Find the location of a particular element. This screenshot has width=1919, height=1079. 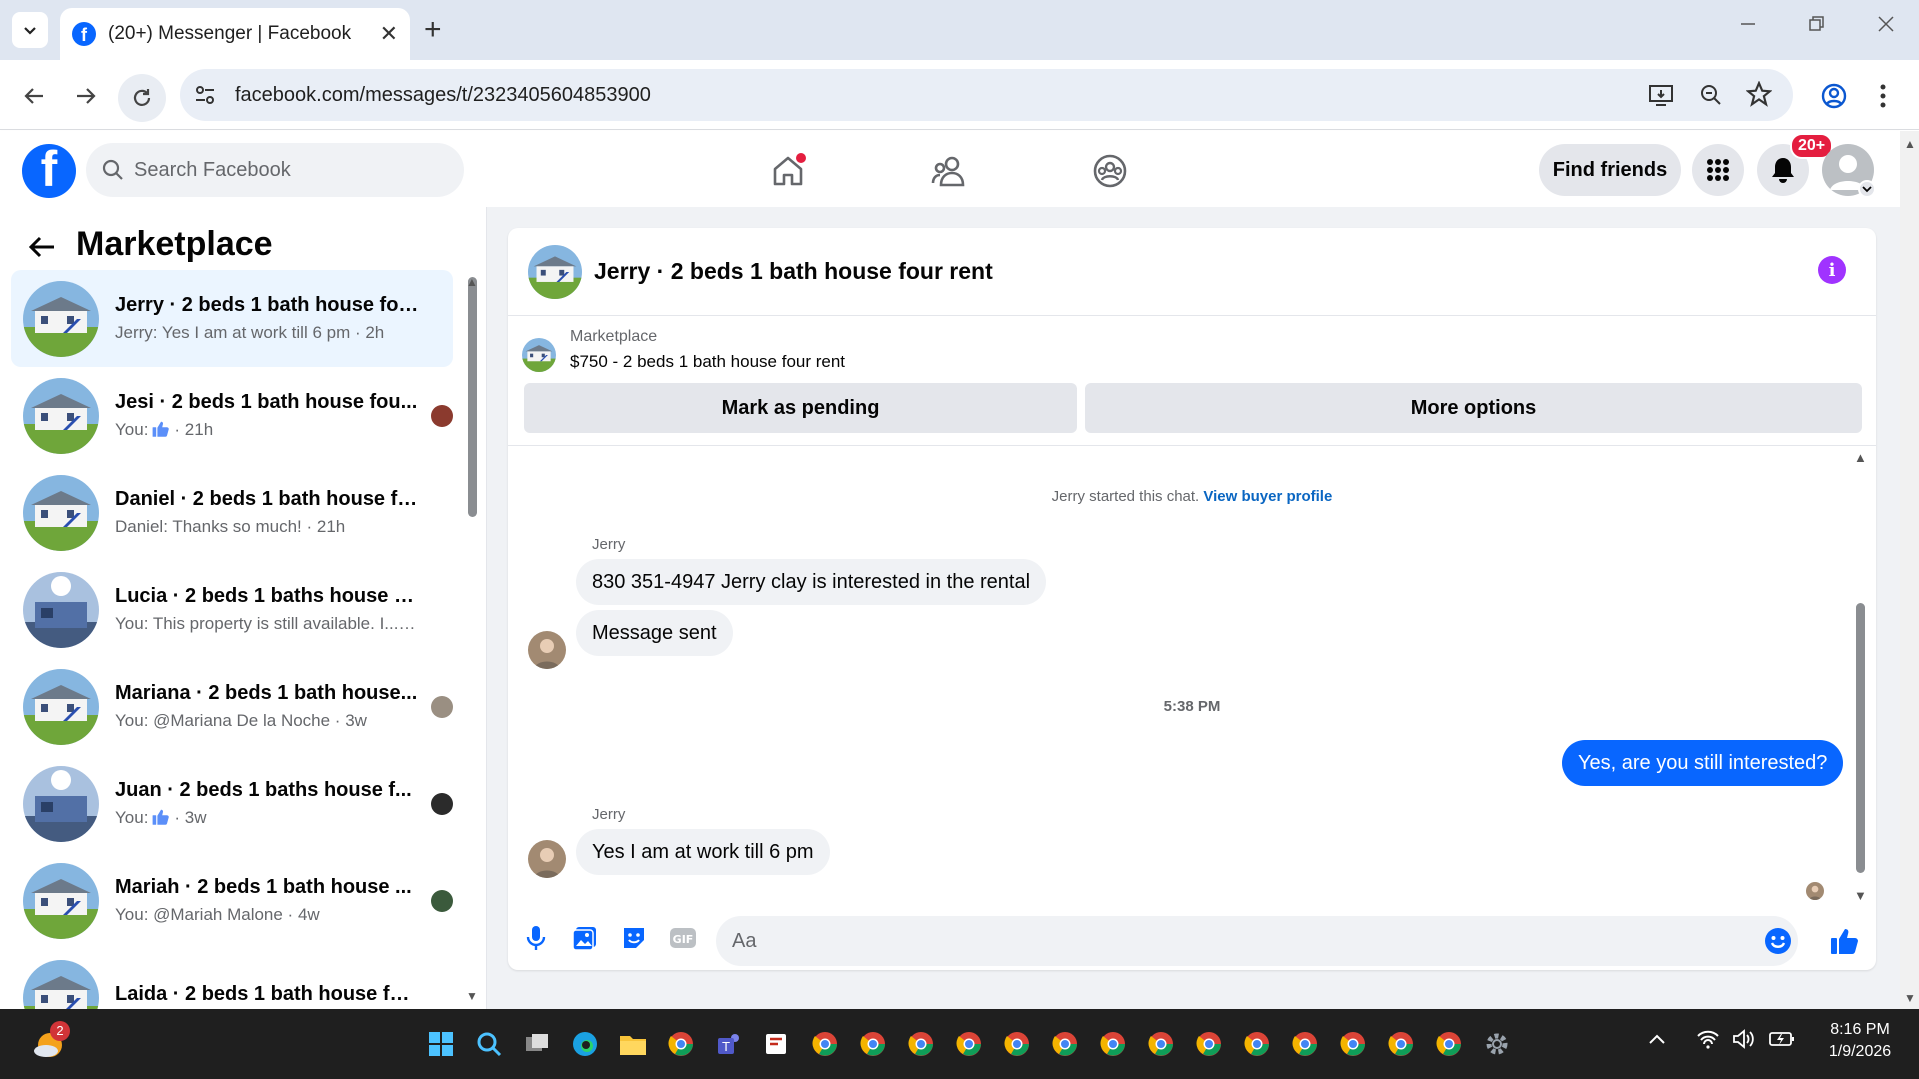

message-input-box is located at coordinates (1257, 941).